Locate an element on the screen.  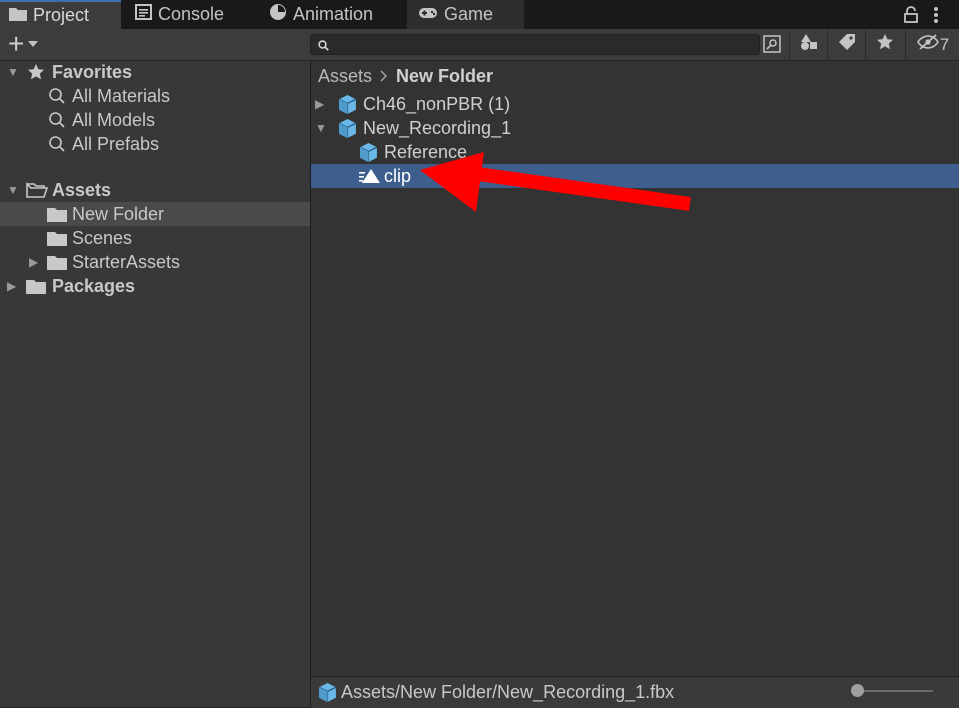
filter-by-type-button is located at coordinates (808, 44).